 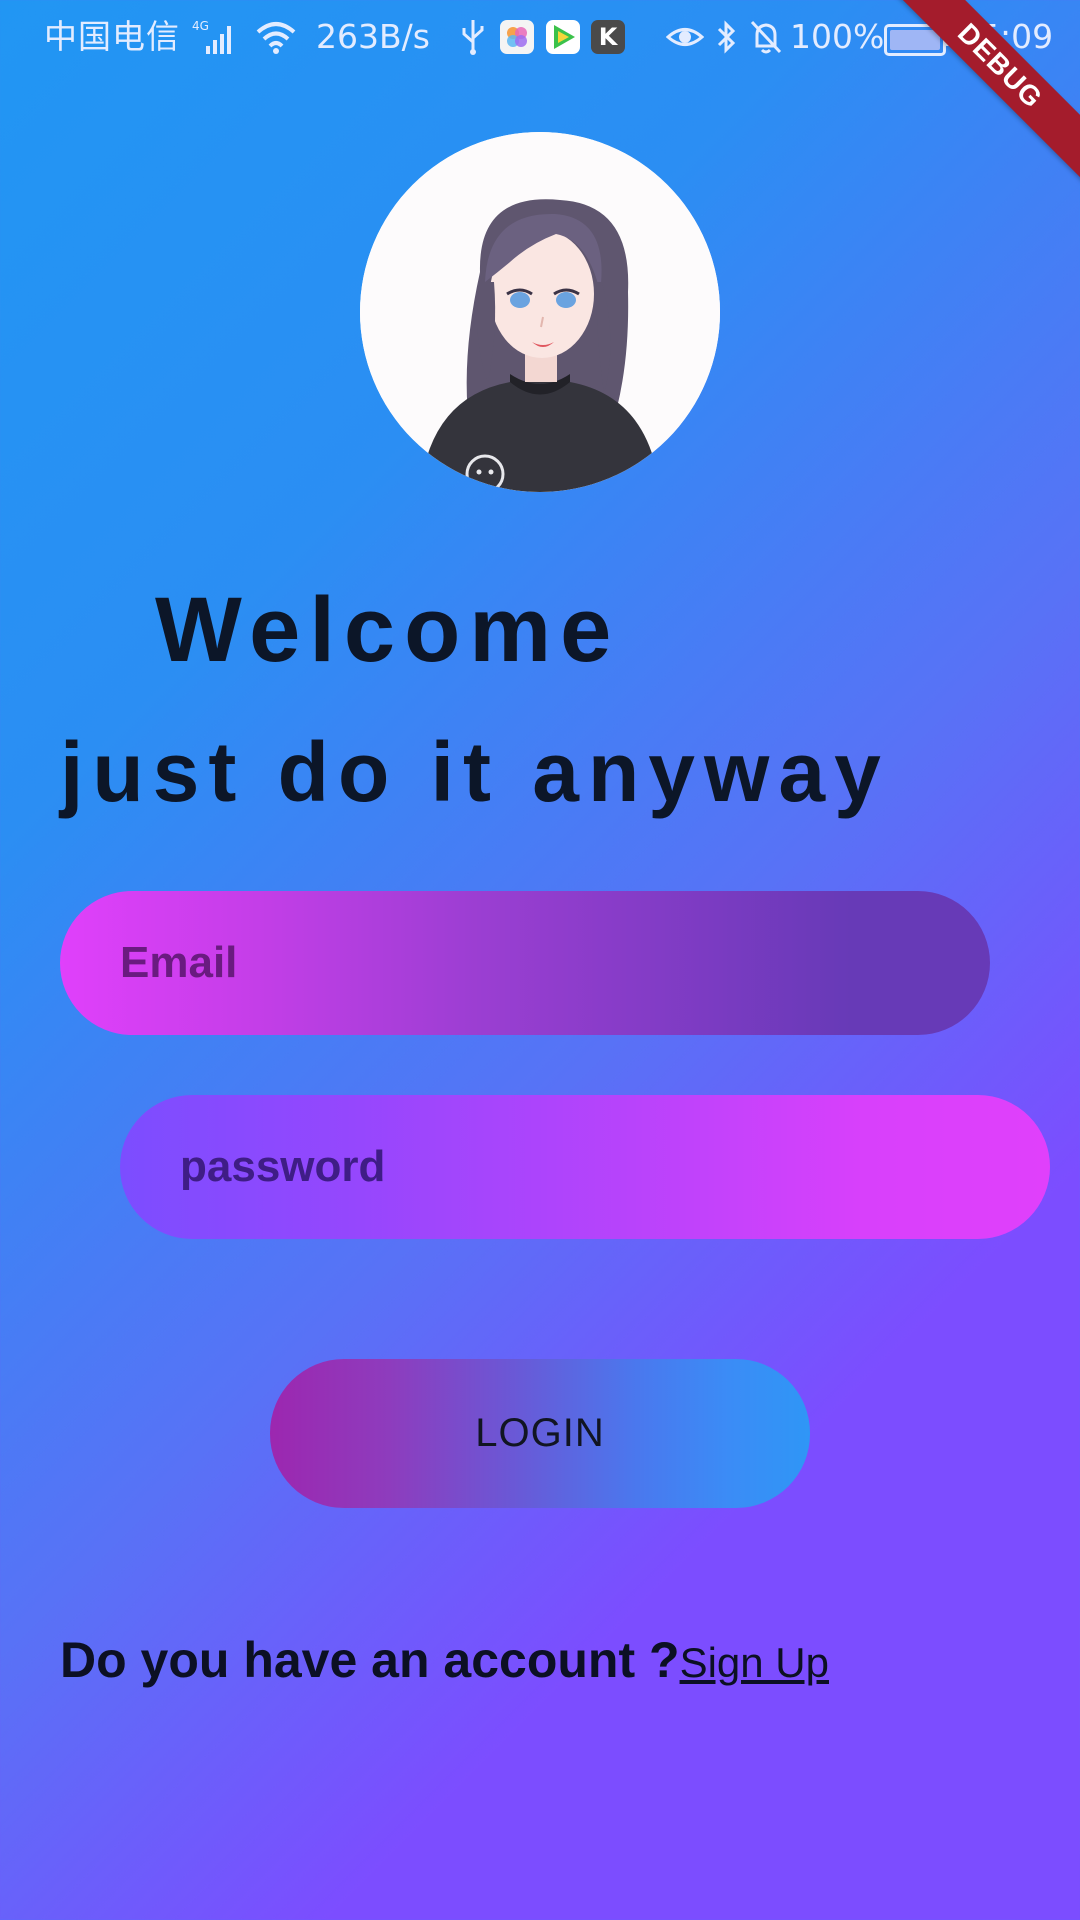 I want to click on network-type: 4G, so click(x=200, y=26).